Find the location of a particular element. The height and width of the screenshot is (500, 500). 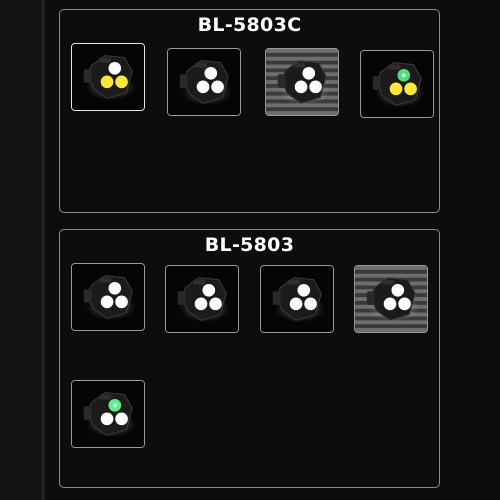

product-thumbnail-bl-5803-green-white is located at coordinates (108, 414).